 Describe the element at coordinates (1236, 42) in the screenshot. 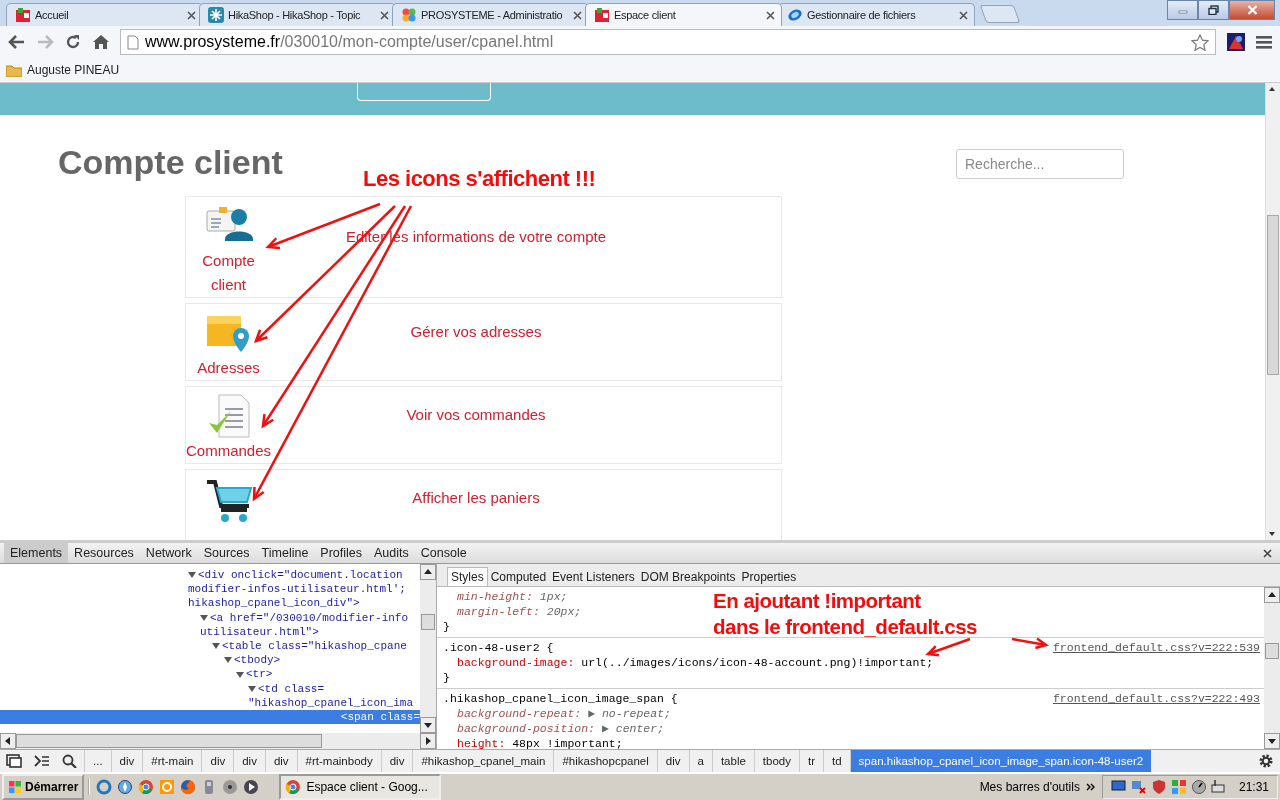

I see `extension-icon` at that location.